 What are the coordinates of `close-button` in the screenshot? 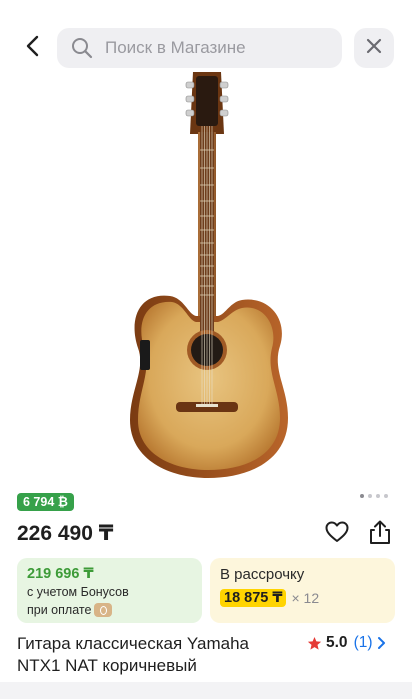 It's located at (374, 48).